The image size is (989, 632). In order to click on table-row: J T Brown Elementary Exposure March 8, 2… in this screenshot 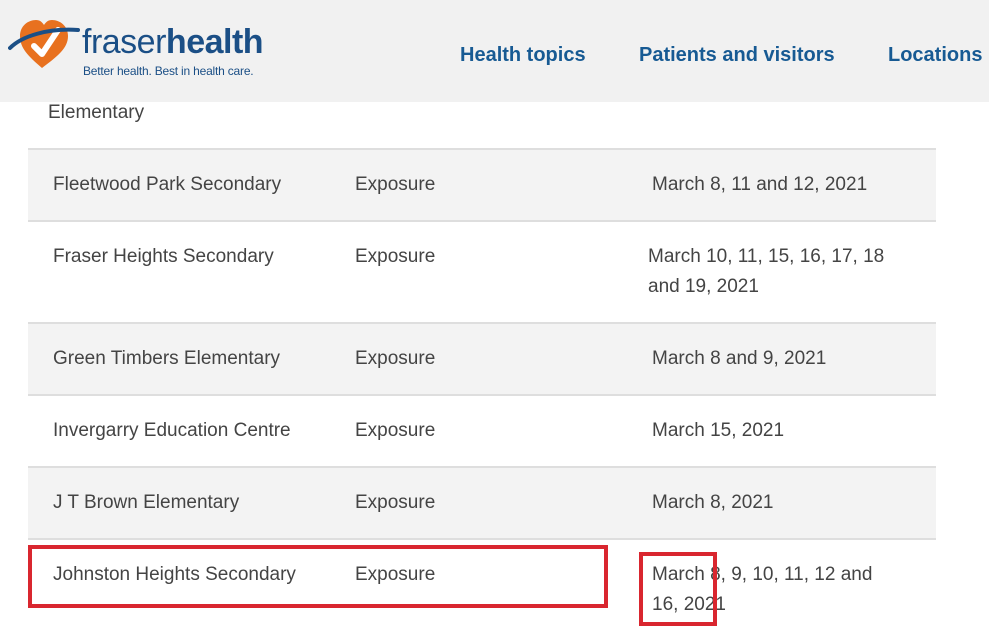, I will do `click(482, 502)`.